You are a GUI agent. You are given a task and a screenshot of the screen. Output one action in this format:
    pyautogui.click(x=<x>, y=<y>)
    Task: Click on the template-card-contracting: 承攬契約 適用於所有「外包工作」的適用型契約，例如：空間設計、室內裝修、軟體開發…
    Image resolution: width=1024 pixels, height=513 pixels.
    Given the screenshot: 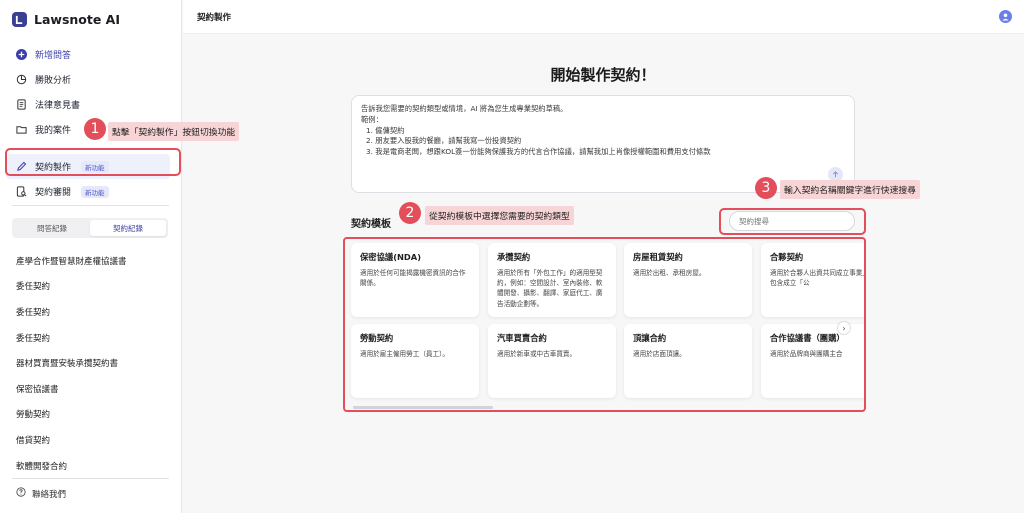 What is the action you would take?
    pyautogui.click(x=552, y=280)
    